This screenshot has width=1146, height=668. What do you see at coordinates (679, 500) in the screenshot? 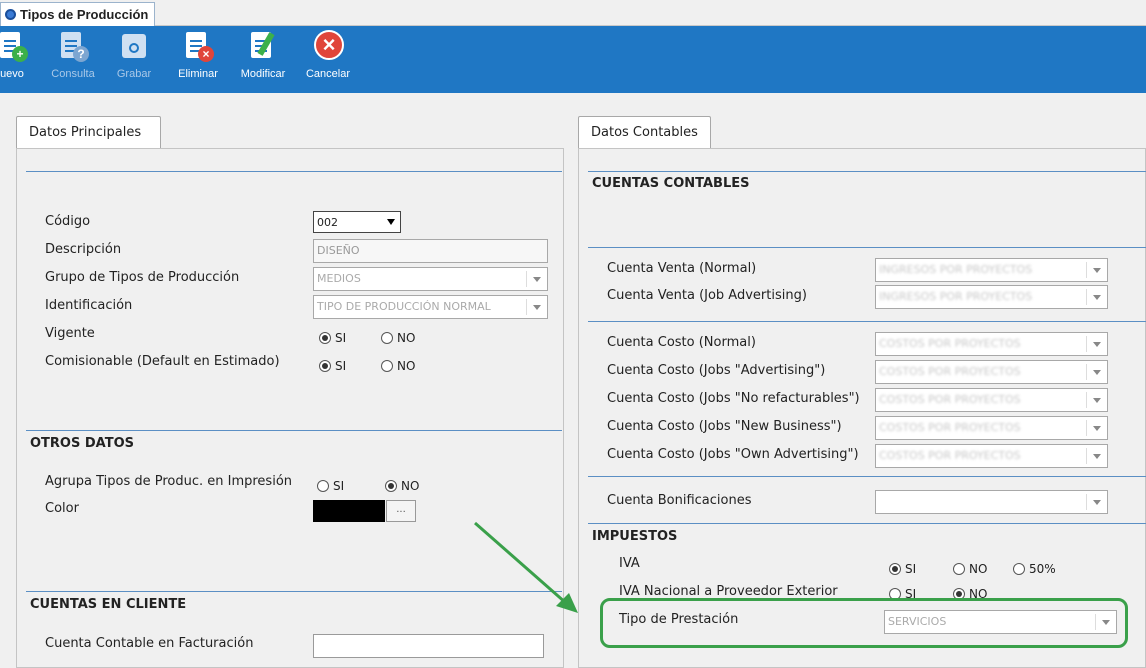
I see `bonificaciones-label: Cuenta Bonificaciones` at bounding box center [679, 500].